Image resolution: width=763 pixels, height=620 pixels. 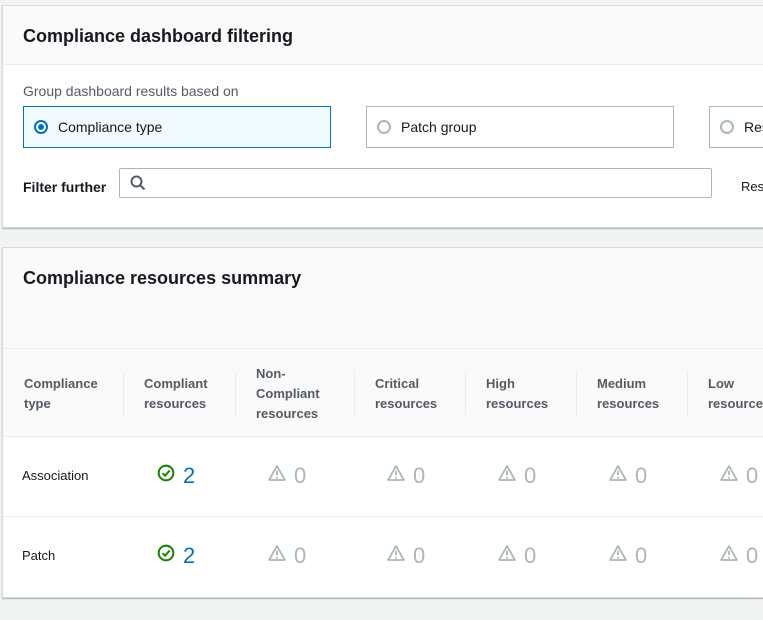 I want to click on col-low-resources: Lowresources, so click(x=735, y=393).